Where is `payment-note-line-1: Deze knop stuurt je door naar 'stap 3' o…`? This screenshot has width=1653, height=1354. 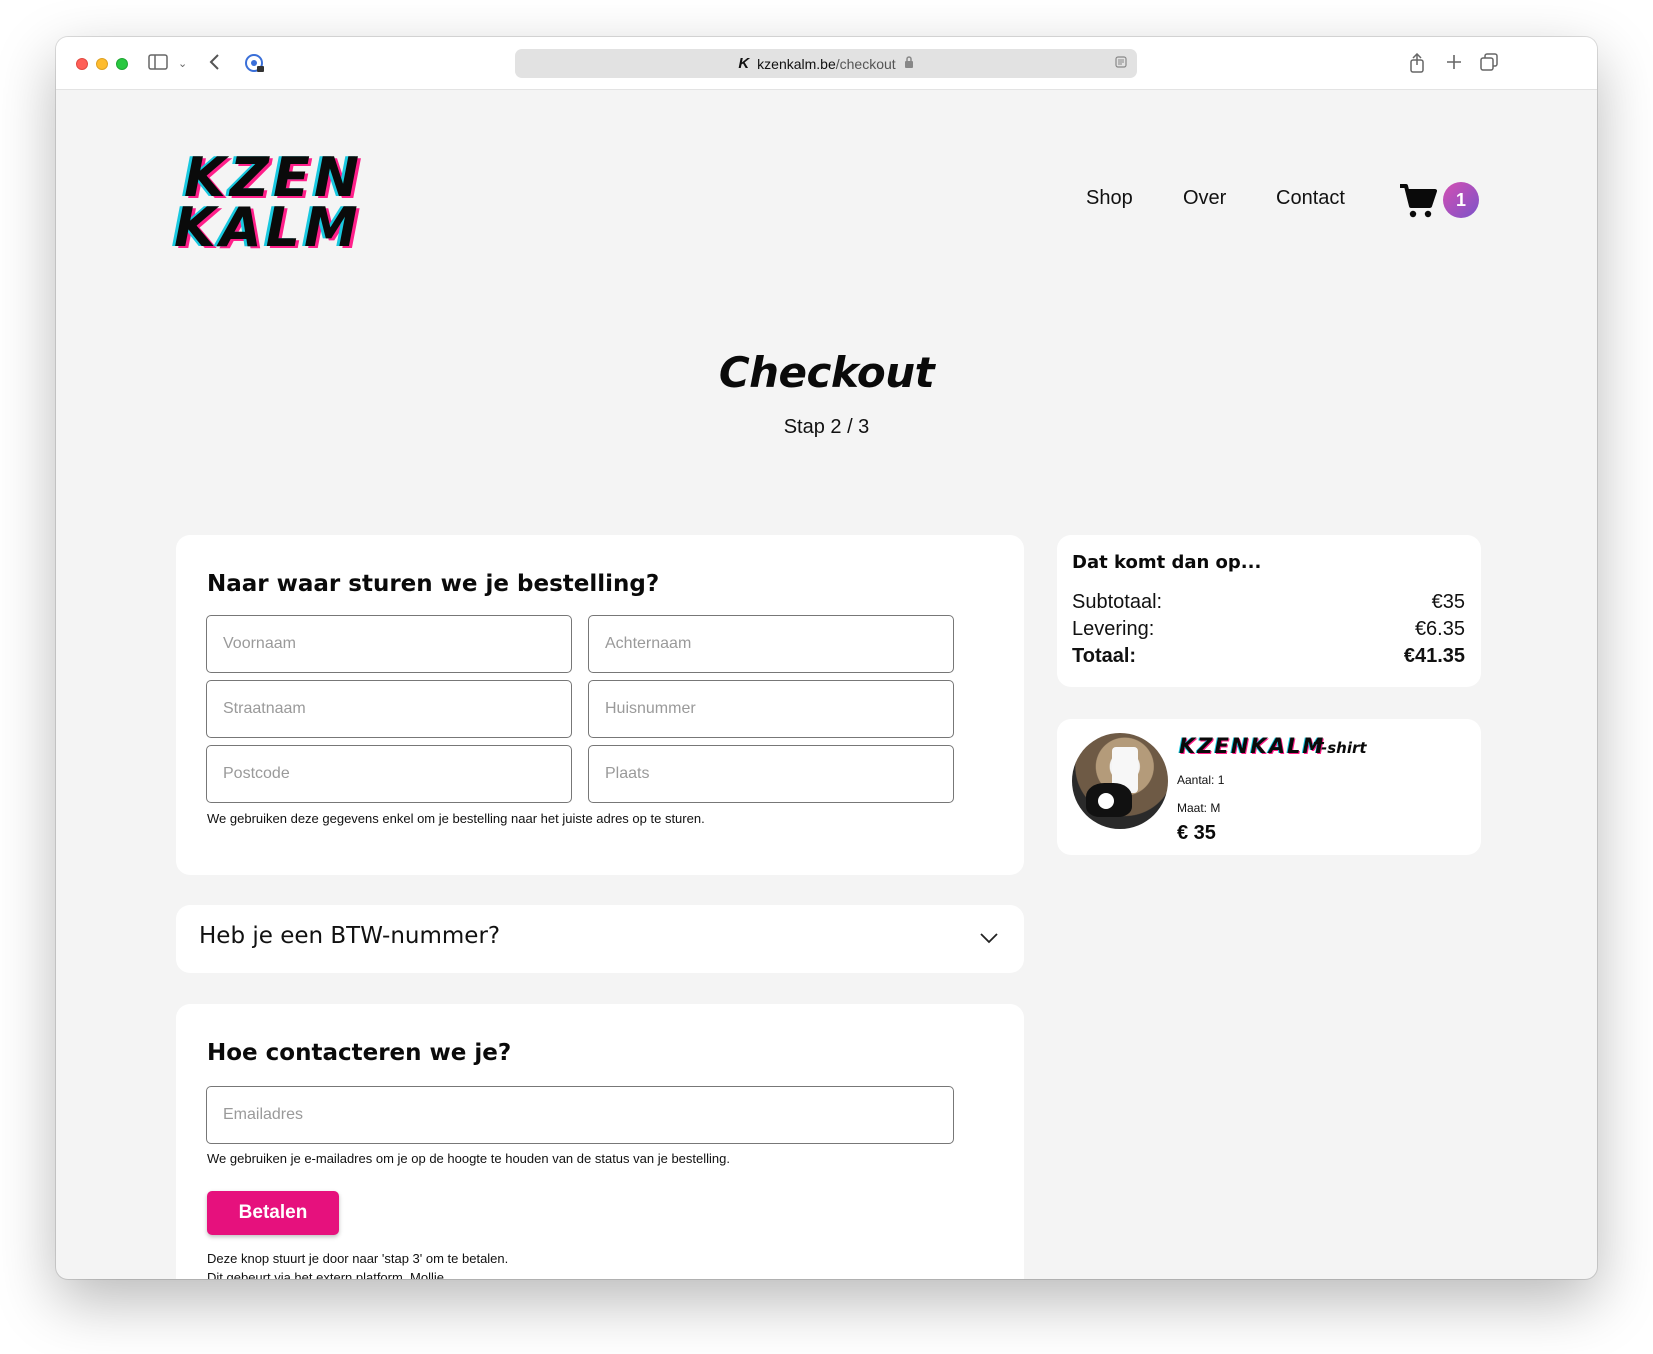
payment-note-line-1: Deze knop stuurt je door naar 'stap 3' o… is located at coordinates (358, 1258).